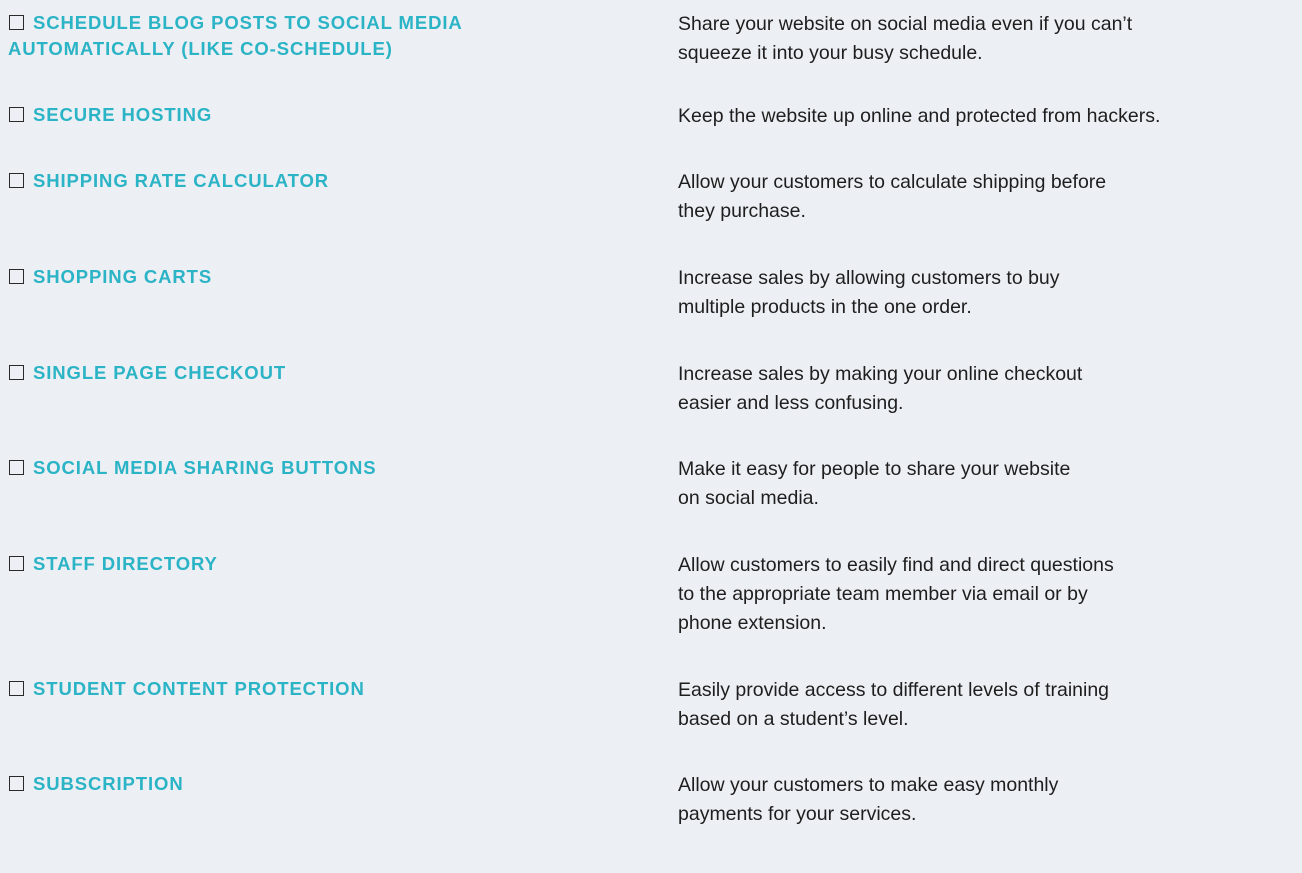  I want to click on feature-title: SCHEDULE BLOG POSTS TO SOCIAL MEDIA, so click(333, 23).